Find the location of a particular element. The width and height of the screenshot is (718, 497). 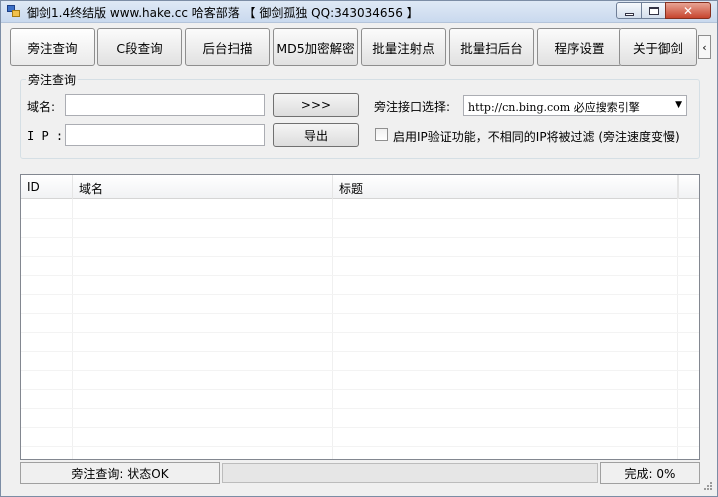

tab-scroll-left-button: ‹ is located at coordinates (704, 47).